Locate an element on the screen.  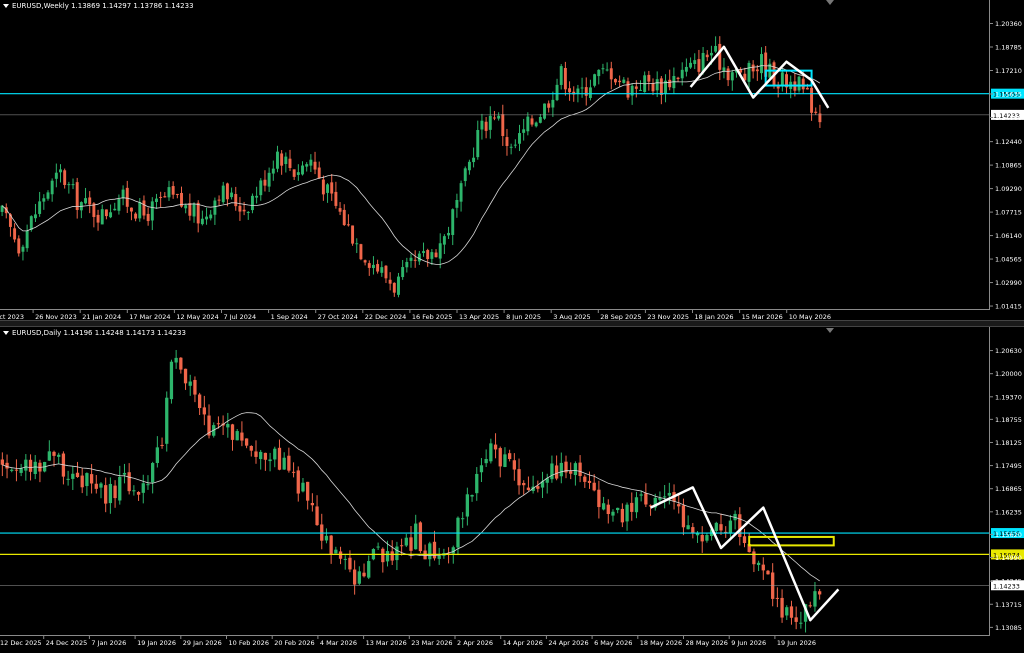
x-tick-label: 4 Mar 2026 is located at coordinates (338, 643).